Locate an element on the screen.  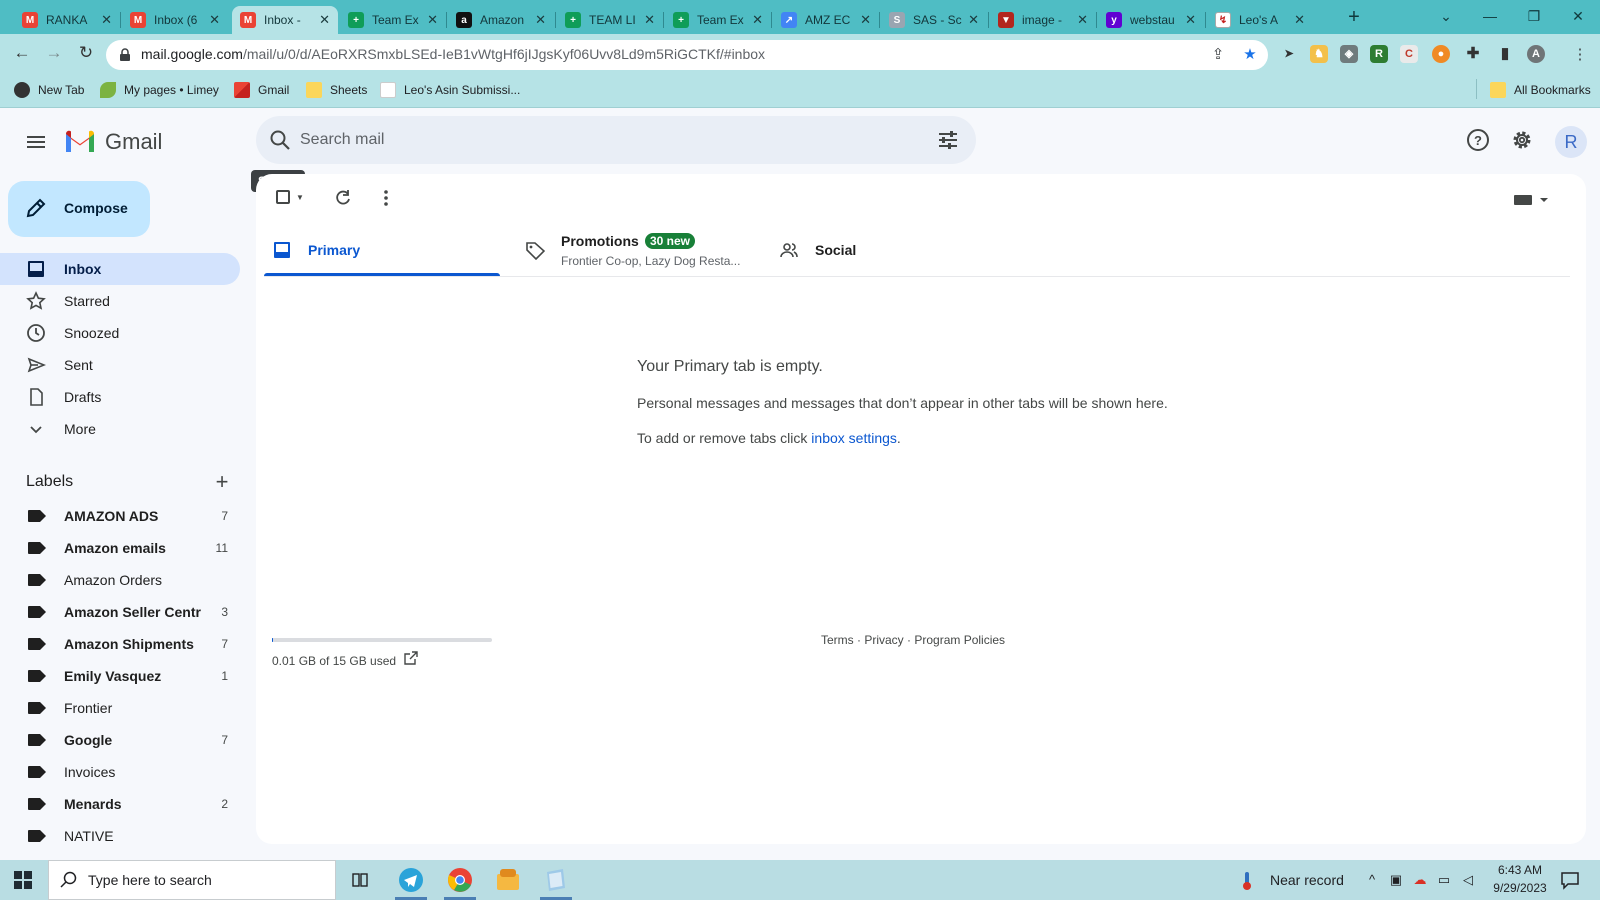
label-item: AMAZON ADS 7 is located at coordinates (120, 516).